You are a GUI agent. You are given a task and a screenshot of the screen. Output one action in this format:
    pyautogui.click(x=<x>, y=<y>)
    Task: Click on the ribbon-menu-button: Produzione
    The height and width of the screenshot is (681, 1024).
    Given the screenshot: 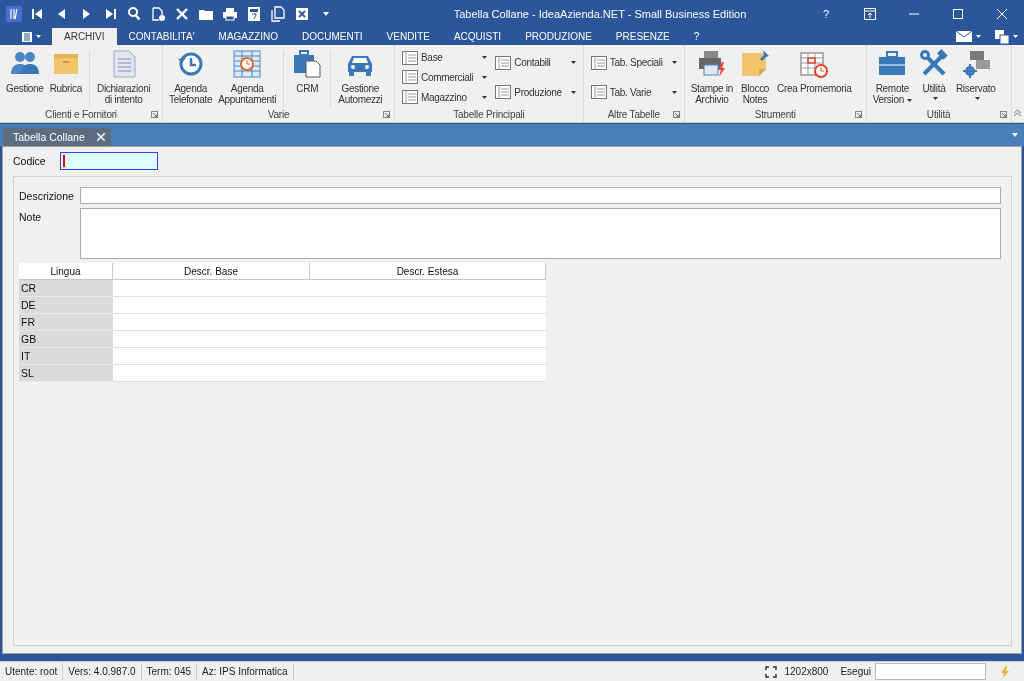 What is the action you would take?
    pyautogui.click(x=535, y=92)
    